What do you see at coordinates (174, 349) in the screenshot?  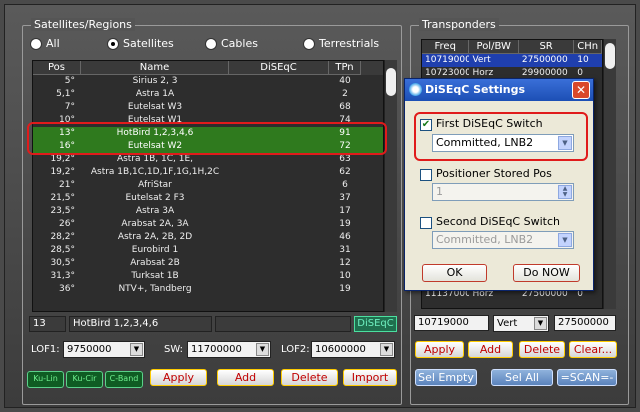 I see `sw-label: SW:` at bounding box center [174, 349].